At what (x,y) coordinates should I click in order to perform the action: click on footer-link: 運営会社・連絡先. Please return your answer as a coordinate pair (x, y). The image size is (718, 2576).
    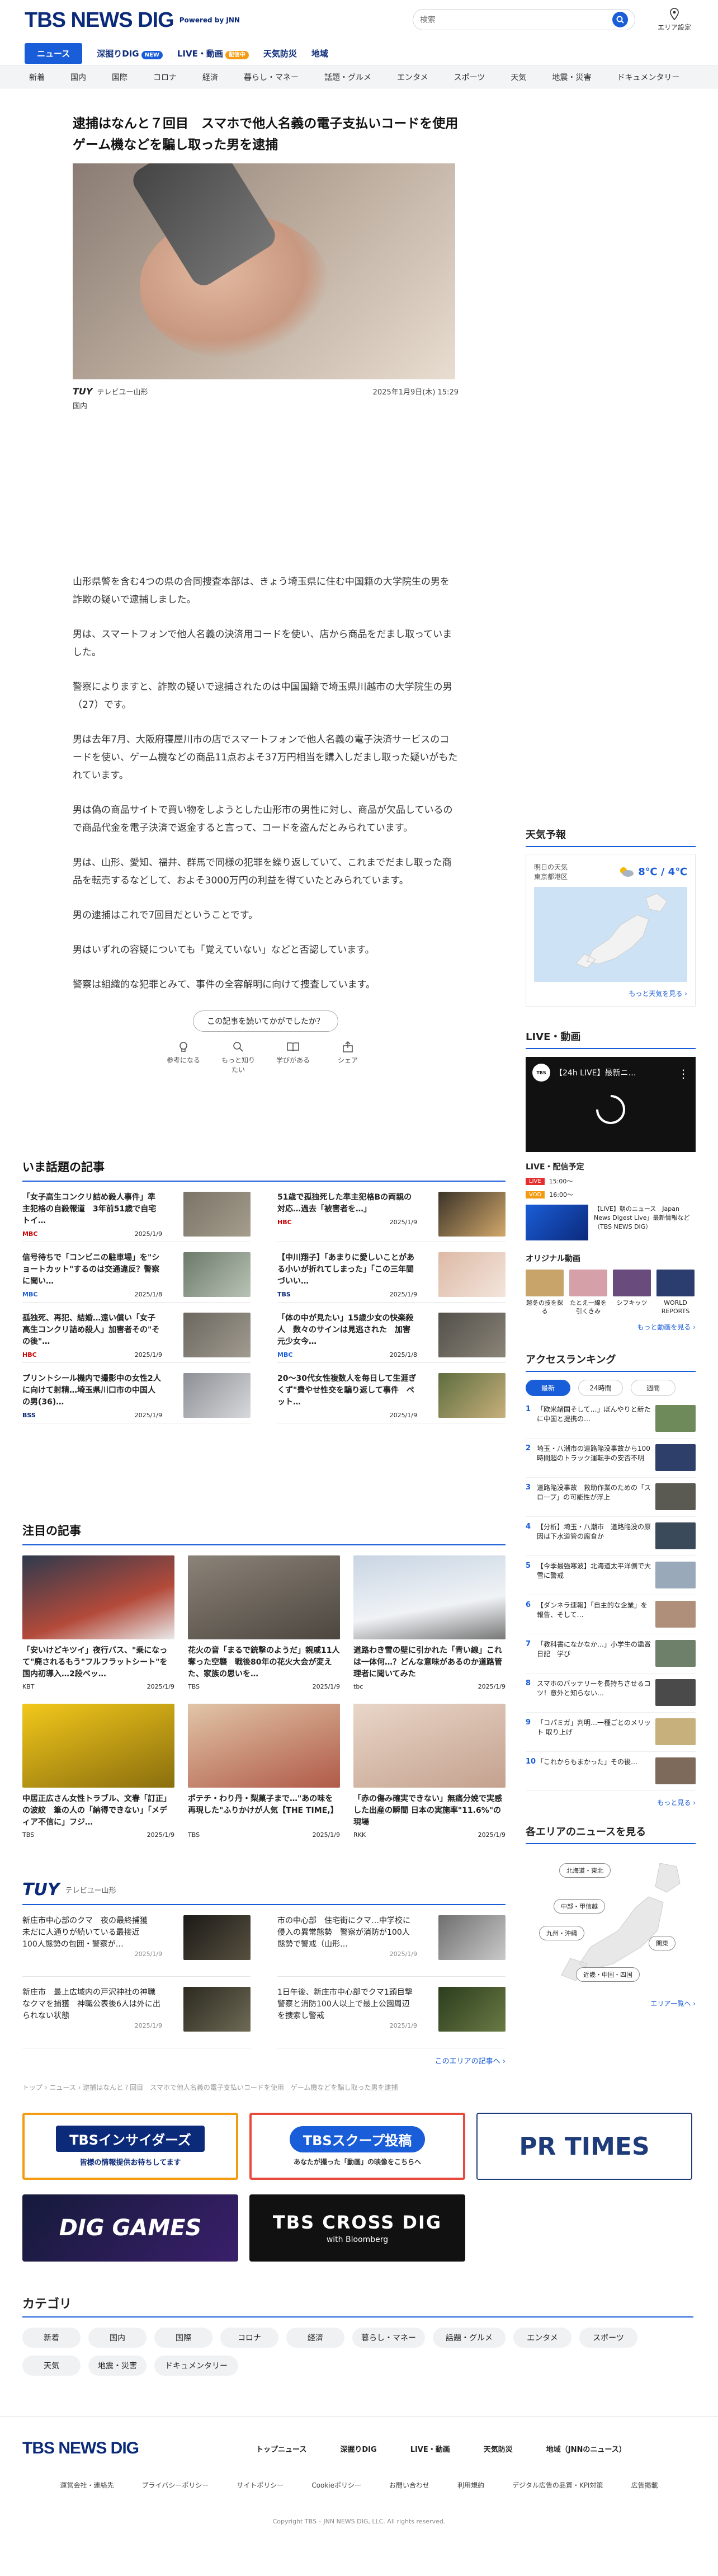
    Looking at the image, I should click on (87, 2485).